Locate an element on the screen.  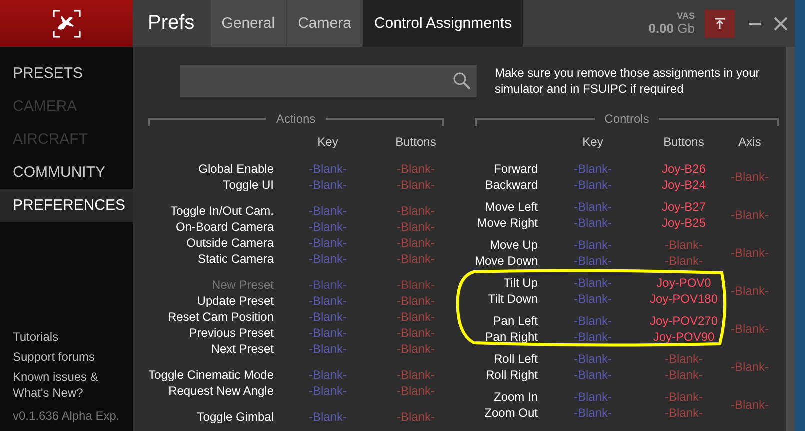
action-label: Roll Right is located at coordinates (511, 375).